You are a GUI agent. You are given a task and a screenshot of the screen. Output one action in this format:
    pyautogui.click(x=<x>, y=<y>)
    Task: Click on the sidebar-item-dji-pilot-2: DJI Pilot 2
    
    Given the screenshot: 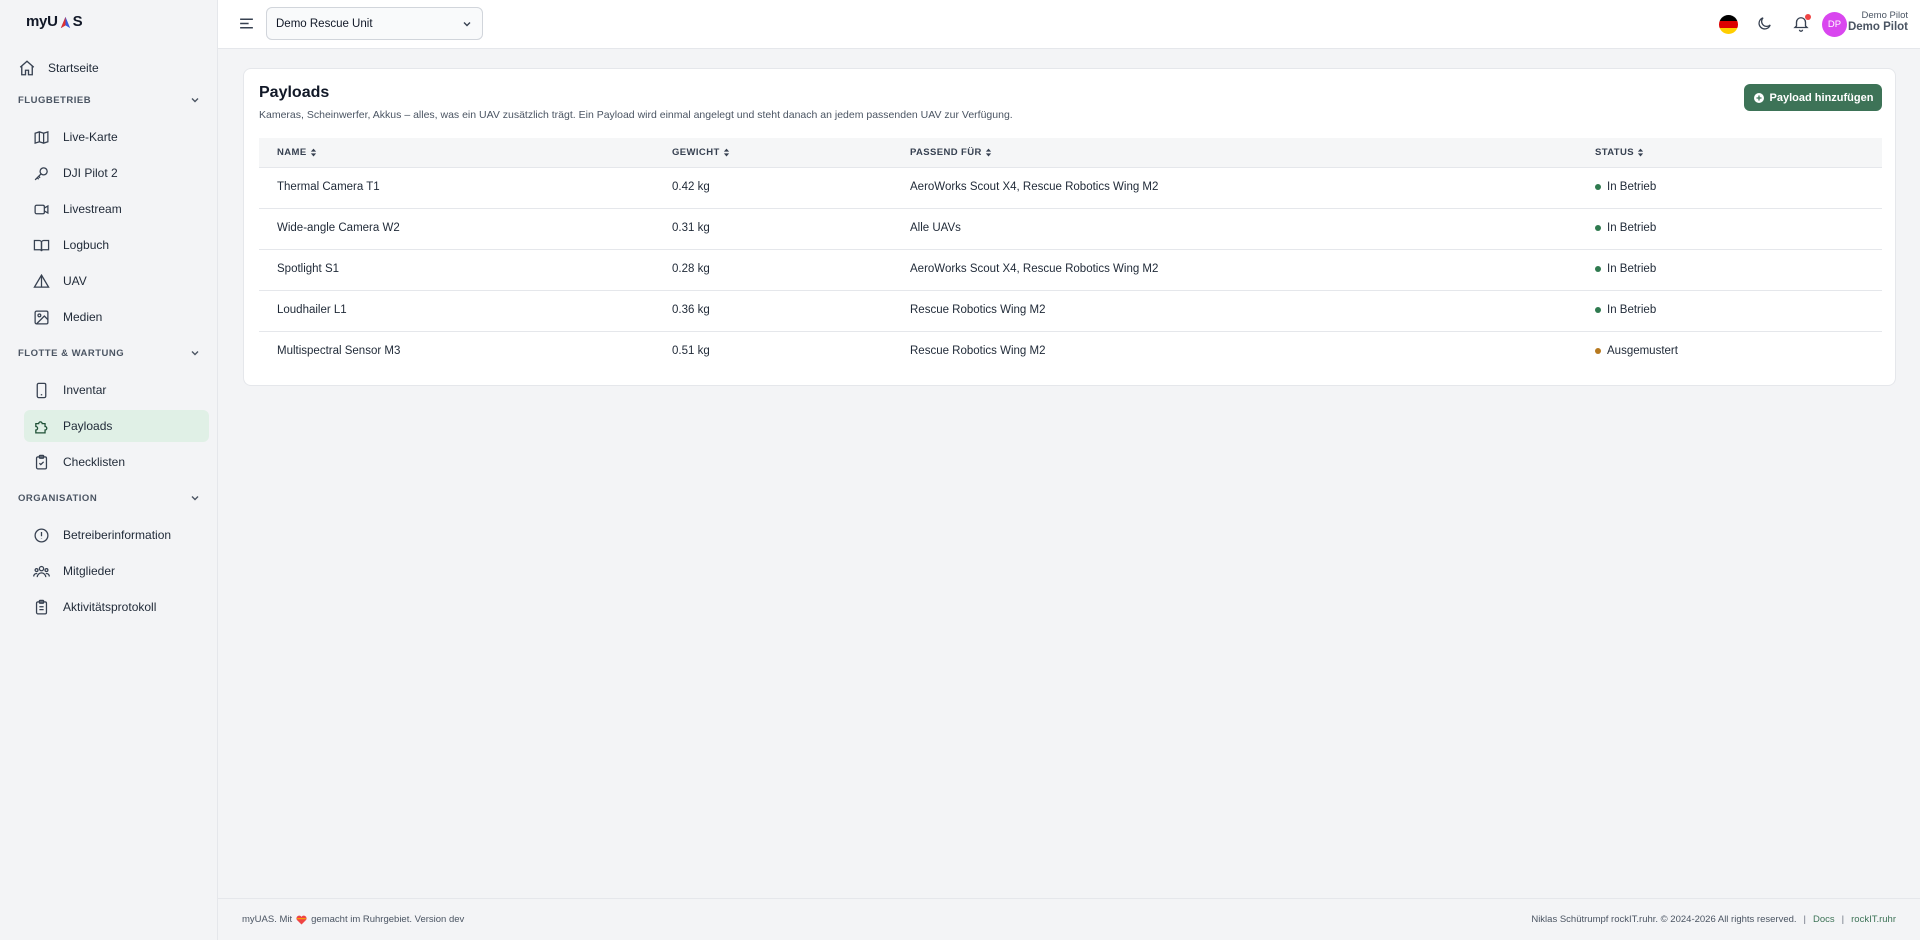 What is the action you would take?
    pyautogui.click(x=116, y=173)
    